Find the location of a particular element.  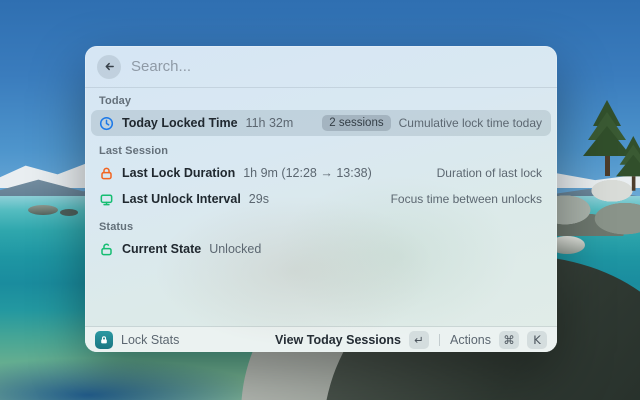

search-bar is located at coordinates (321, 66).